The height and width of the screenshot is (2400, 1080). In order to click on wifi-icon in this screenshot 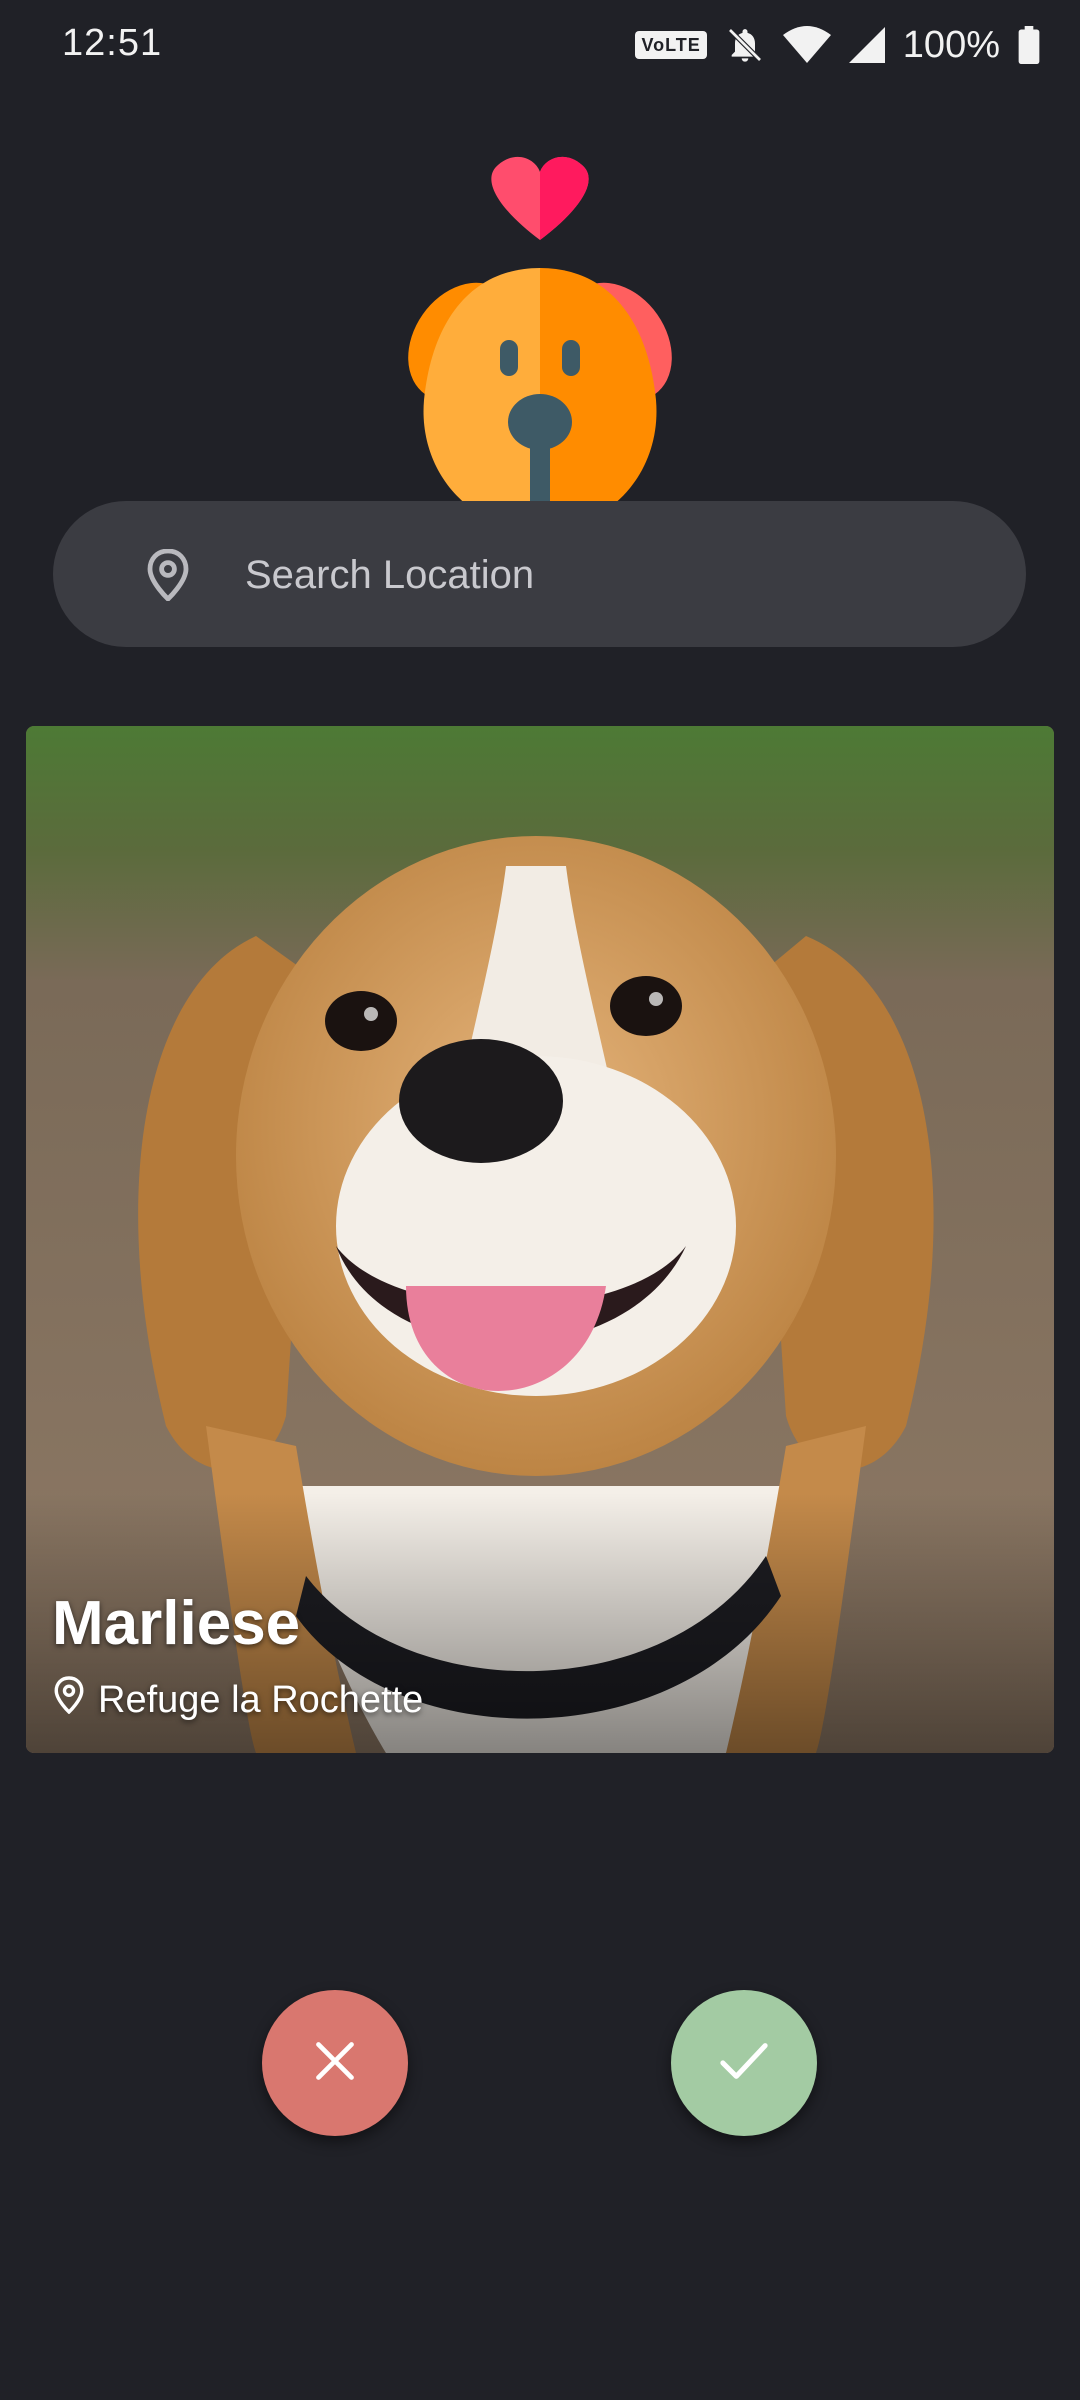, I will do `click(806, 45)`.